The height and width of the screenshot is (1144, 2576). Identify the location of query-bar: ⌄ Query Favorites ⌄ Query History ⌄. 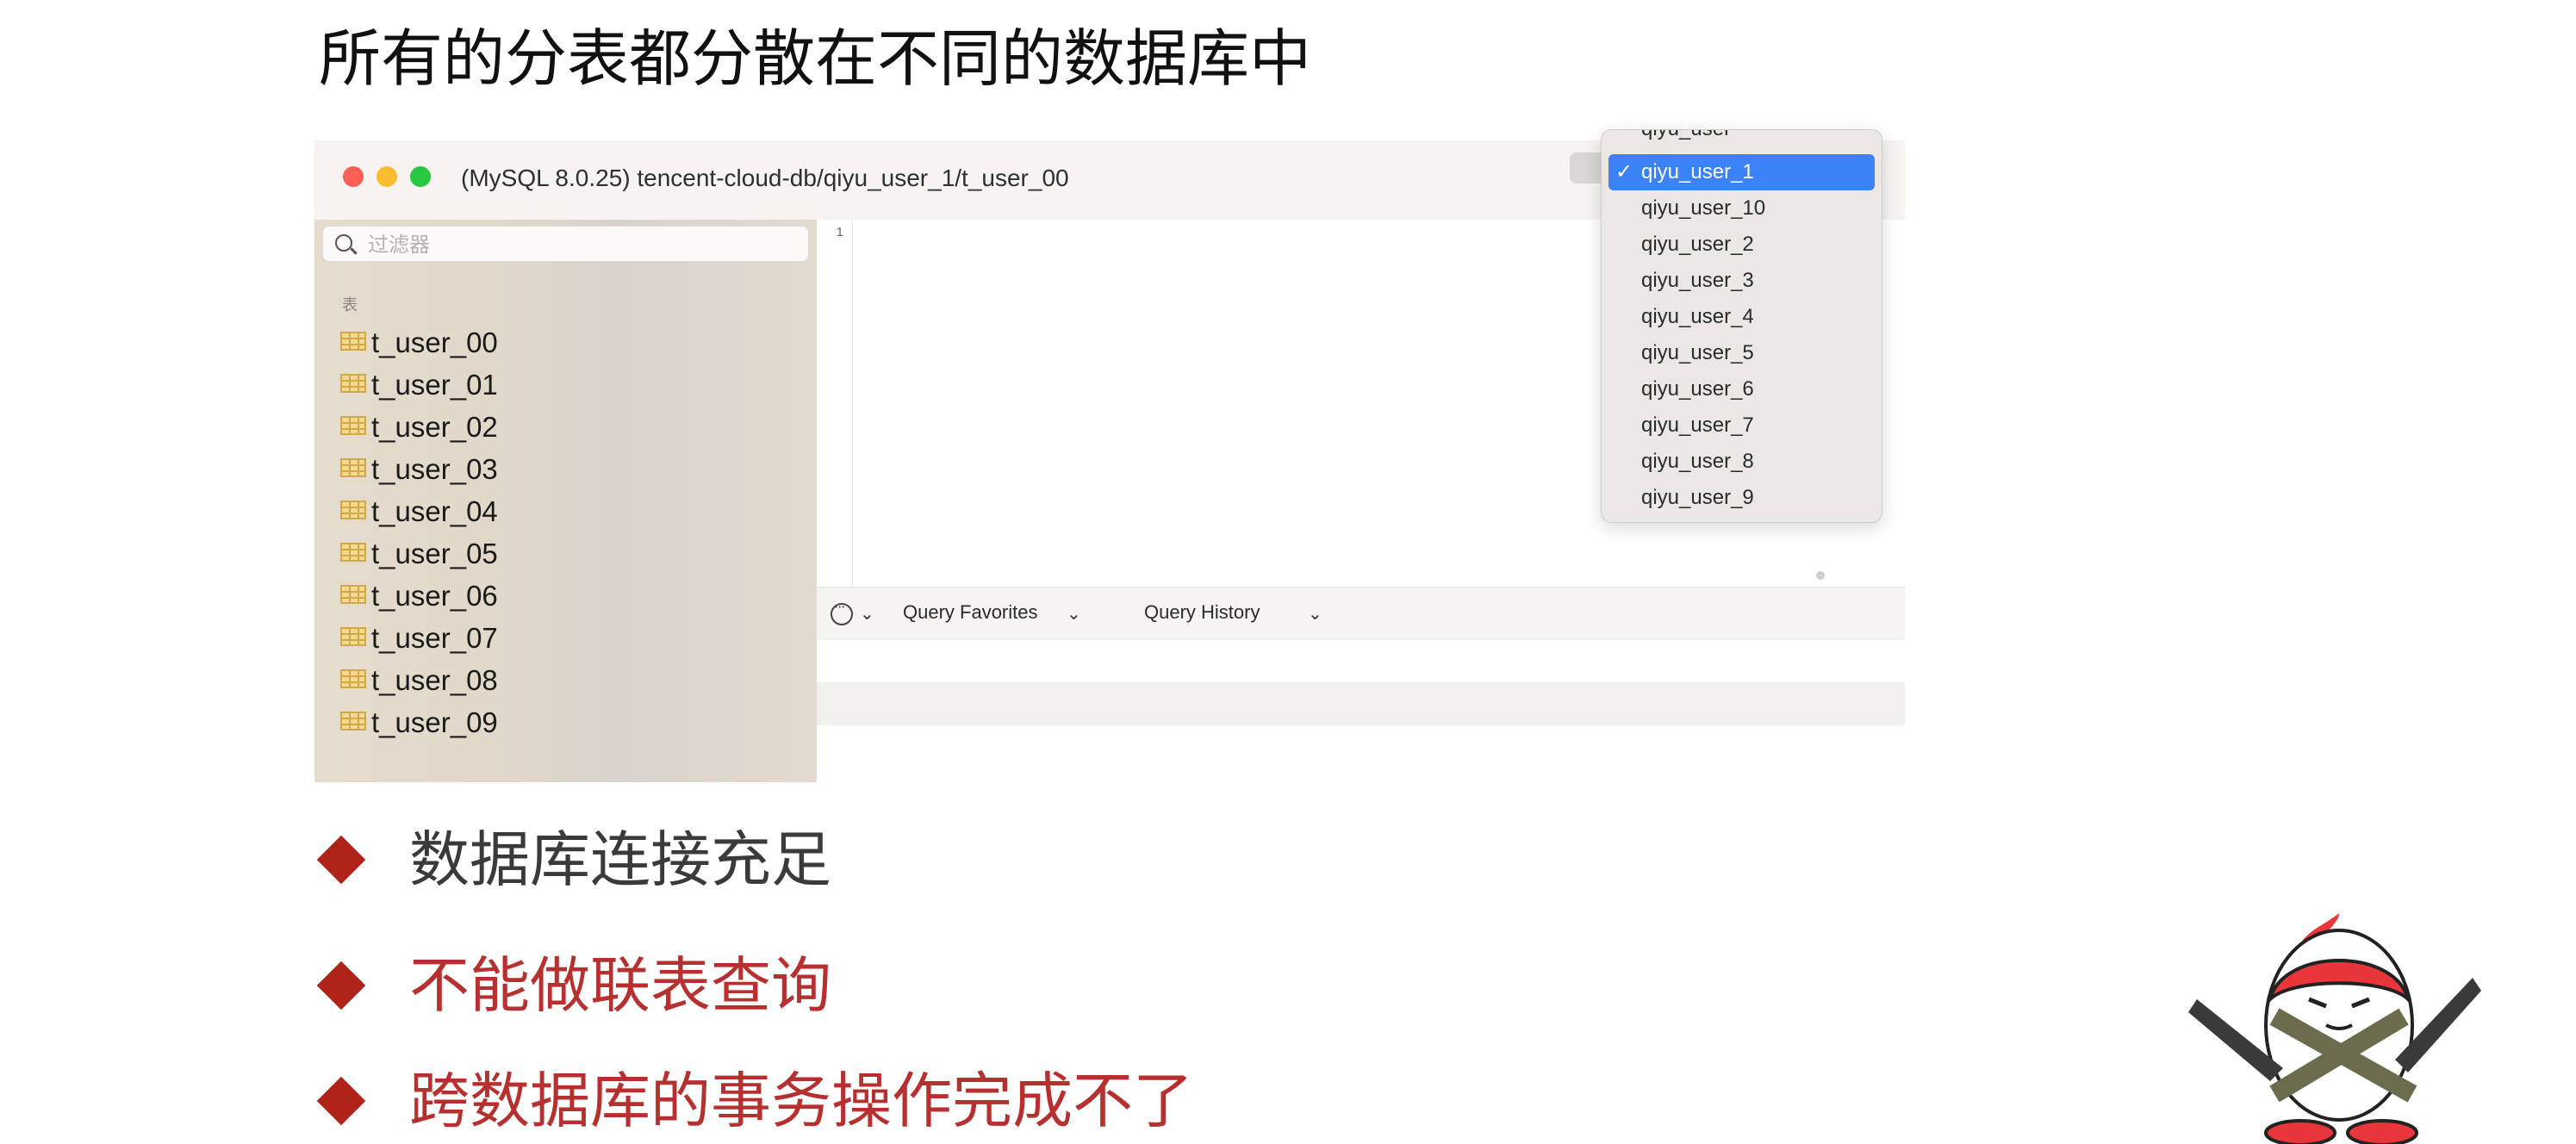
(1361, 614).